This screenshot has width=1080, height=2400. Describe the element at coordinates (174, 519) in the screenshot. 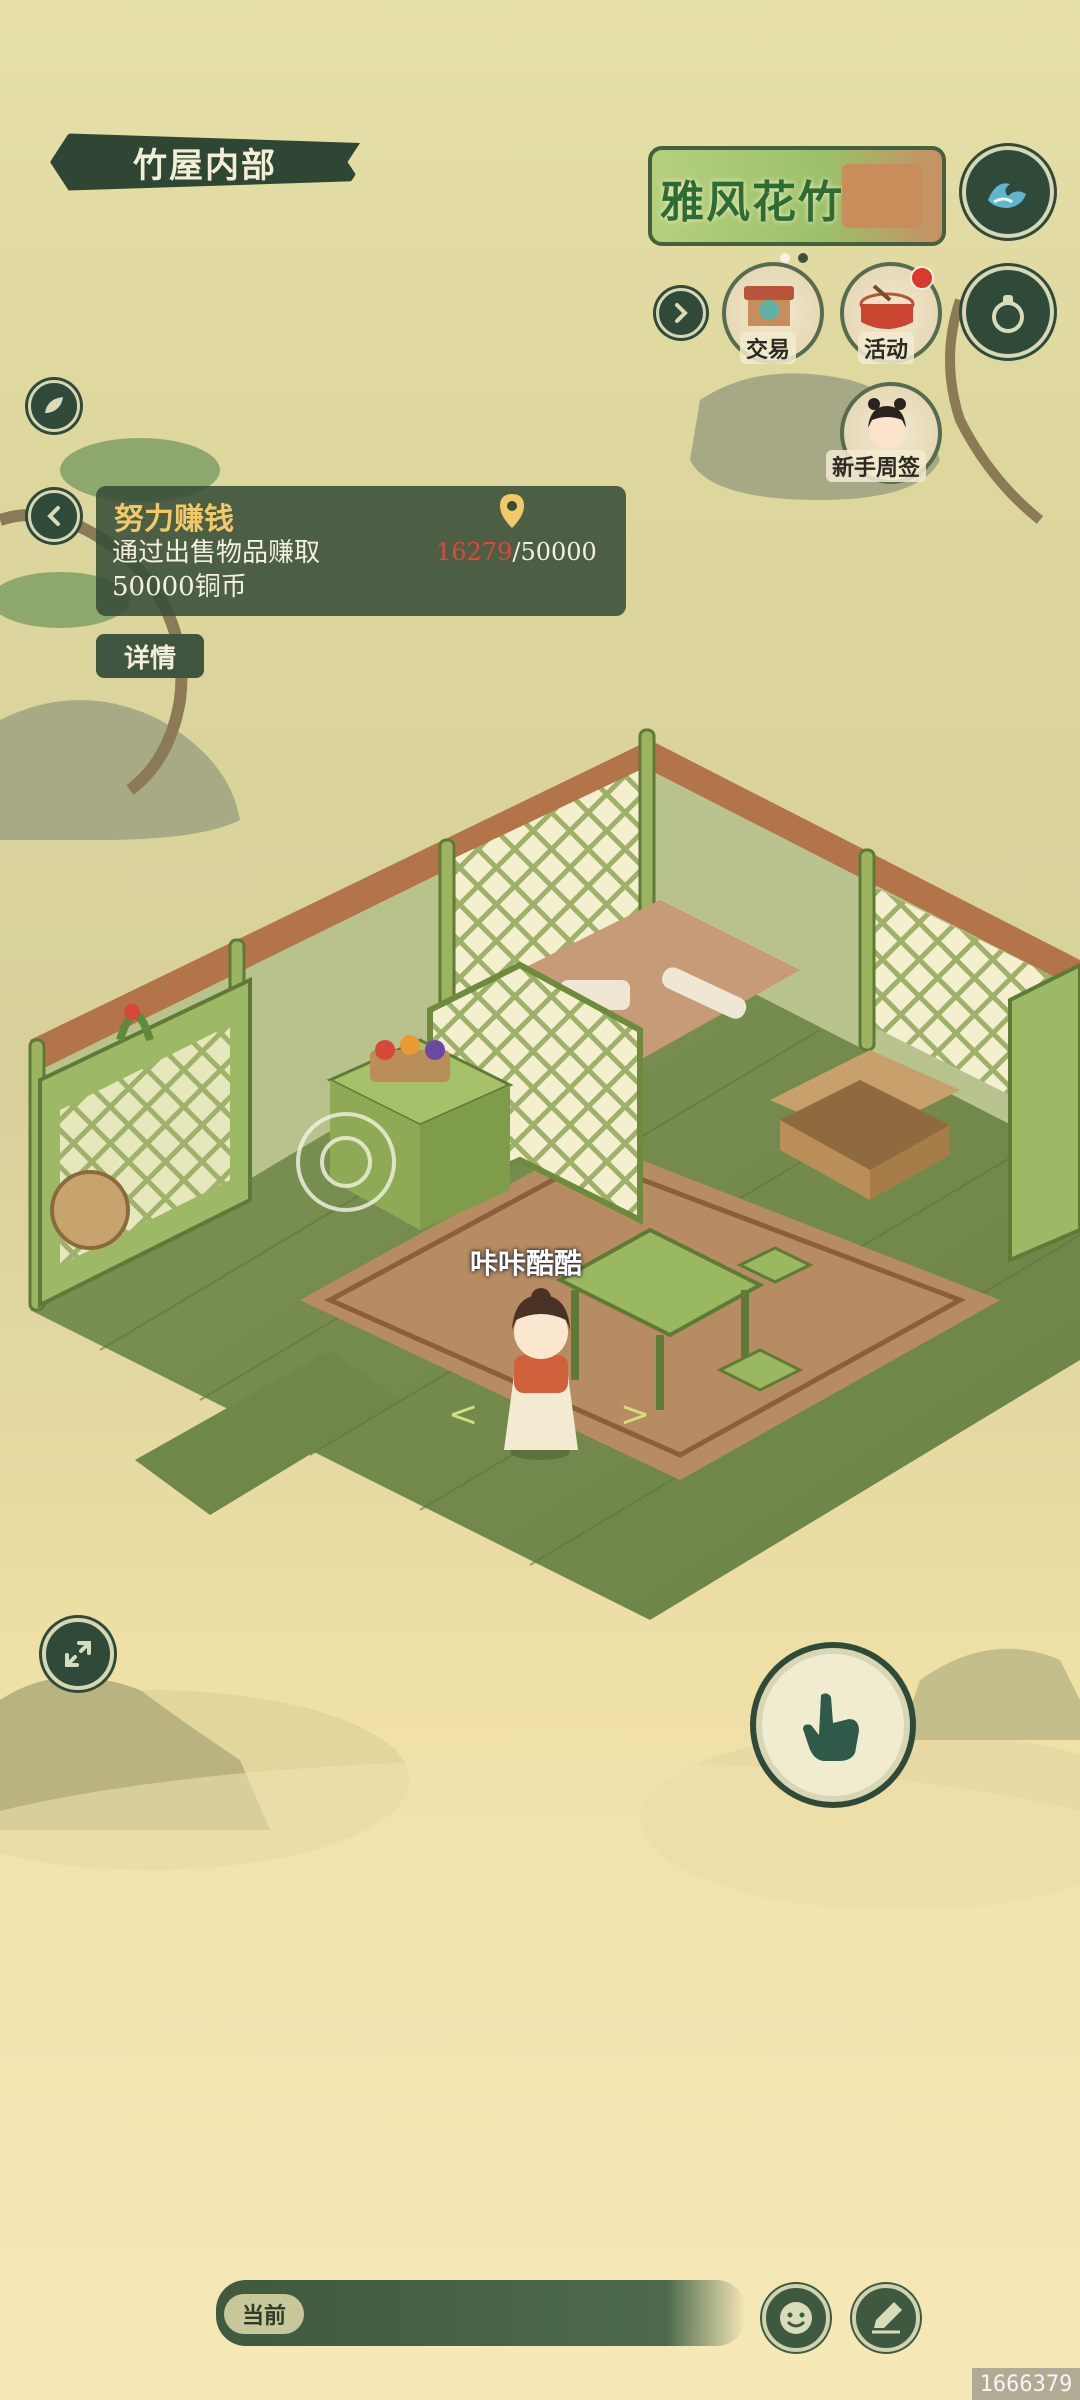

I see `quest-title: 努力赚钱` at that location.